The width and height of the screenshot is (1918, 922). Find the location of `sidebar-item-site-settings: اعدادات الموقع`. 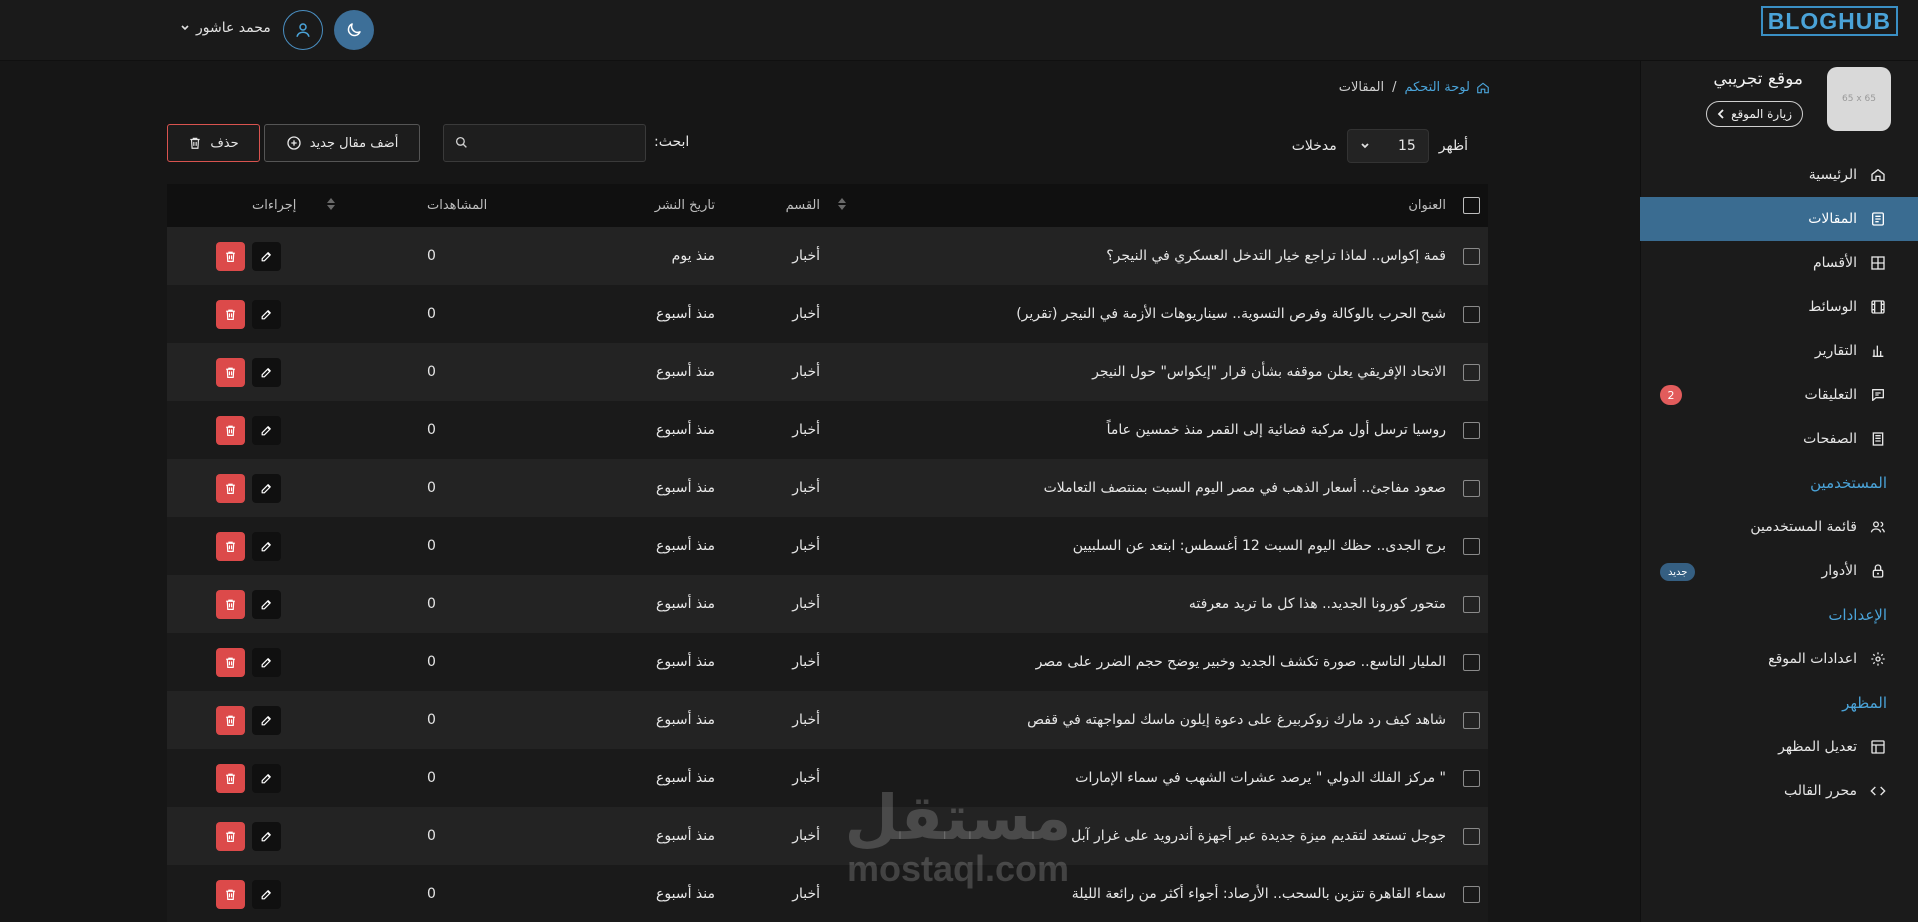

sidebar-item-site-settings: اعدادات الموقع is located at coordinates (1779, 659).